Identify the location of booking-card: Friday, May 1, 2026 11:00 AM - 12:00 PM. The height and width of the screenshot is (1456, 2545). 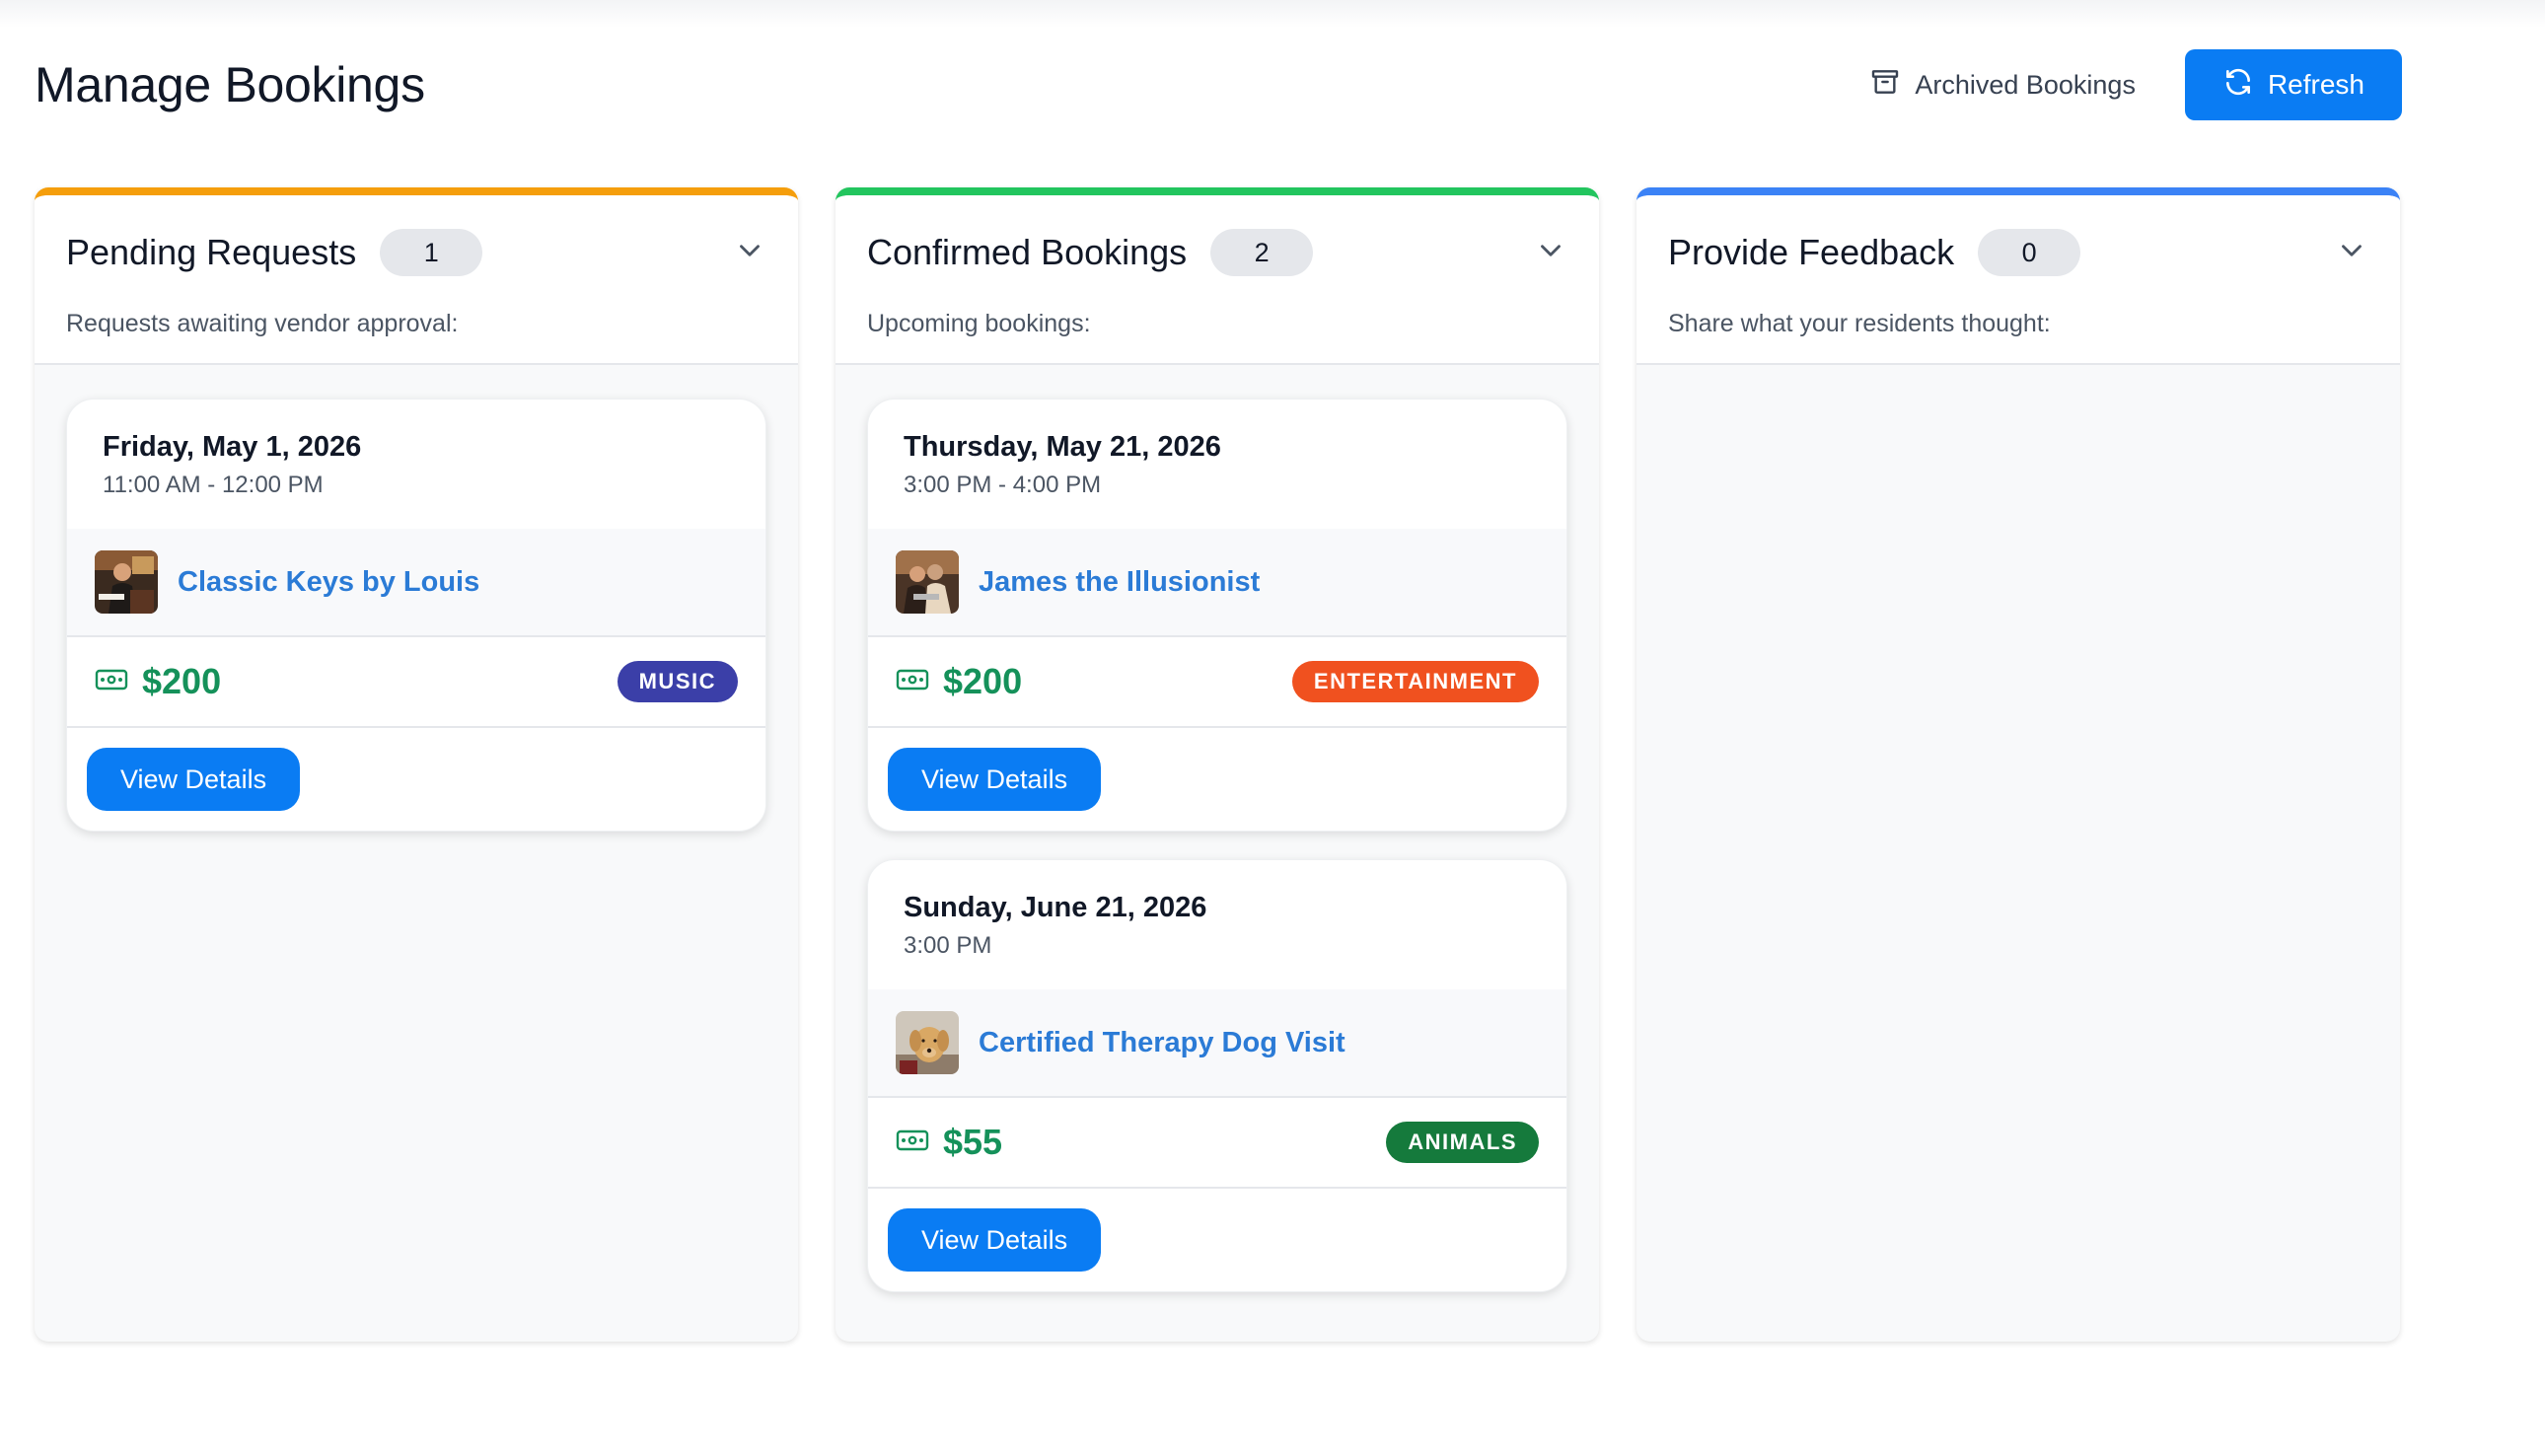
(416, 615).